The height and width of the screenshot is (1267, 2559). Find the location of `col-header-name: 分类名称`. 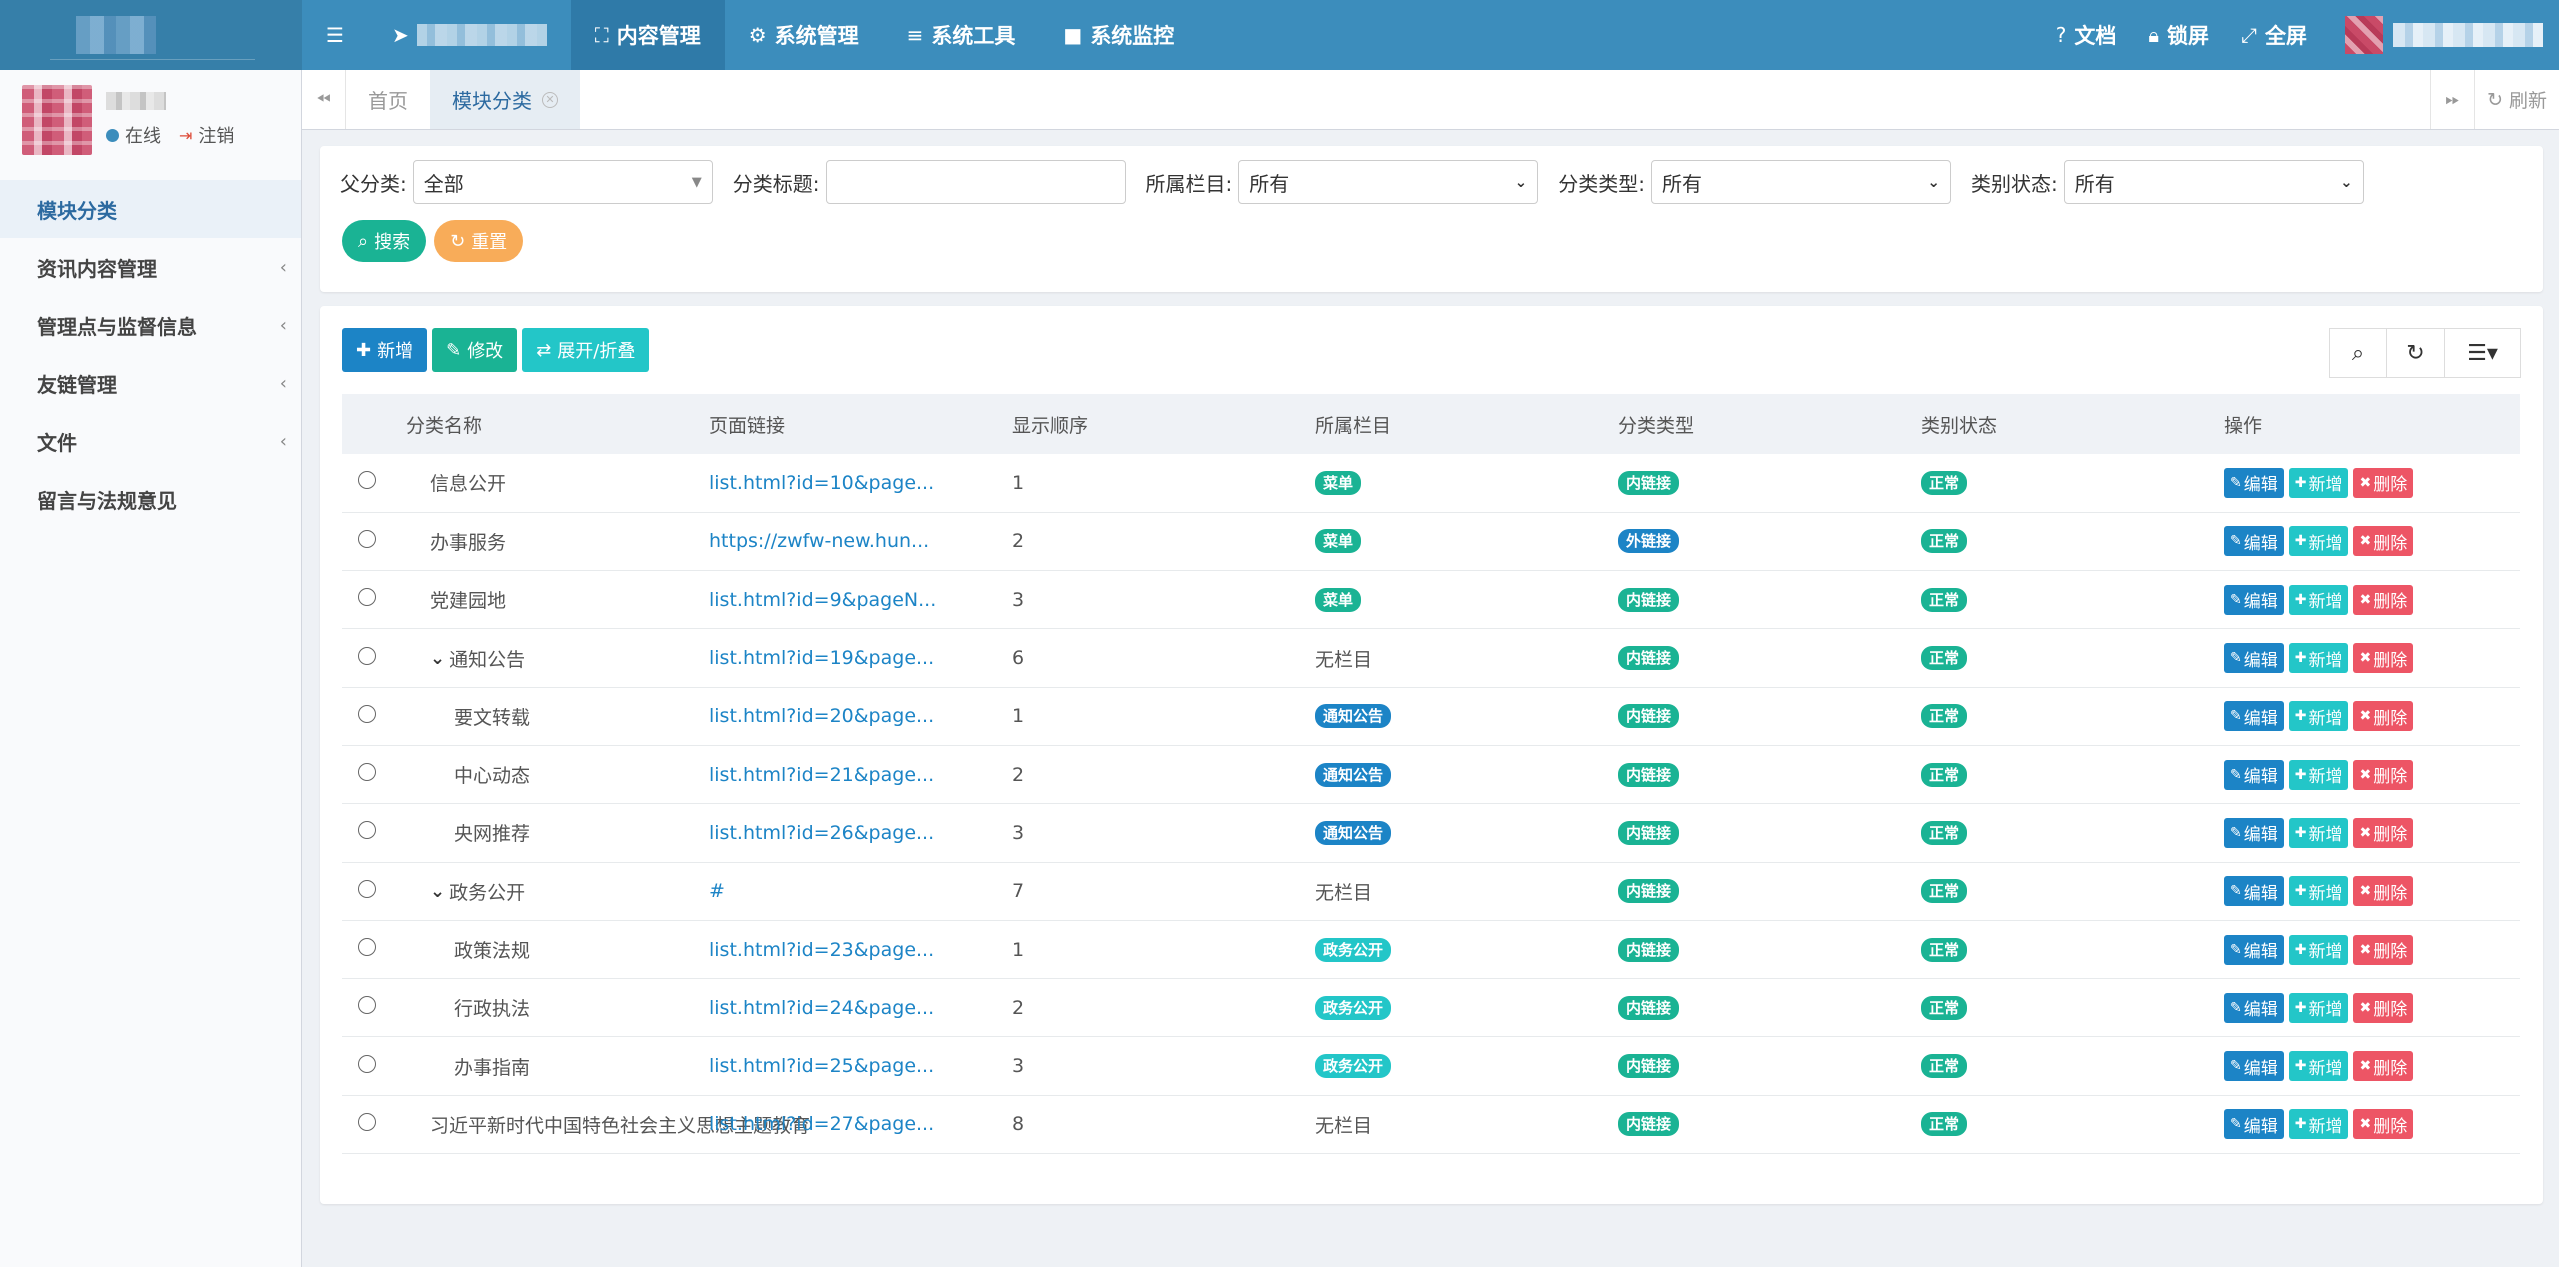

col-header-name: 分类名称 is located at coordinates (557, 424).